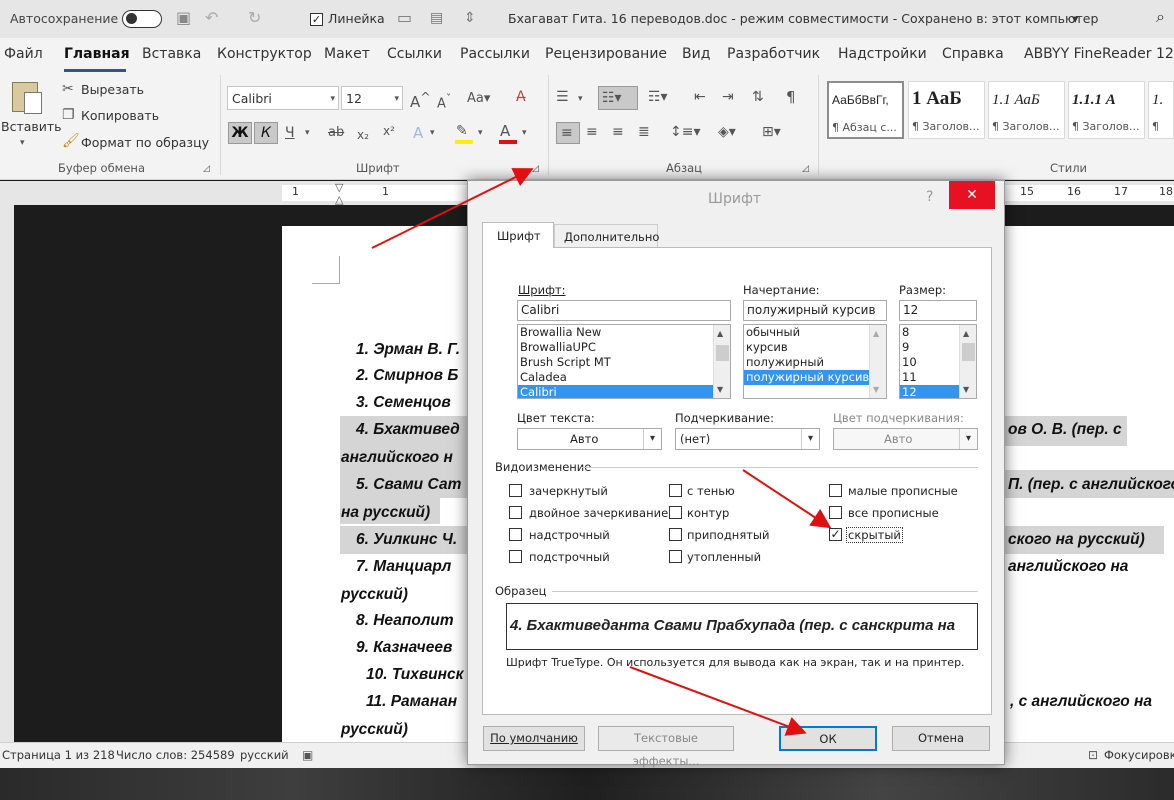 The width and height of the screenshot is (1174, 800). I want to click on save-icon: ▣, so click(183, 18).